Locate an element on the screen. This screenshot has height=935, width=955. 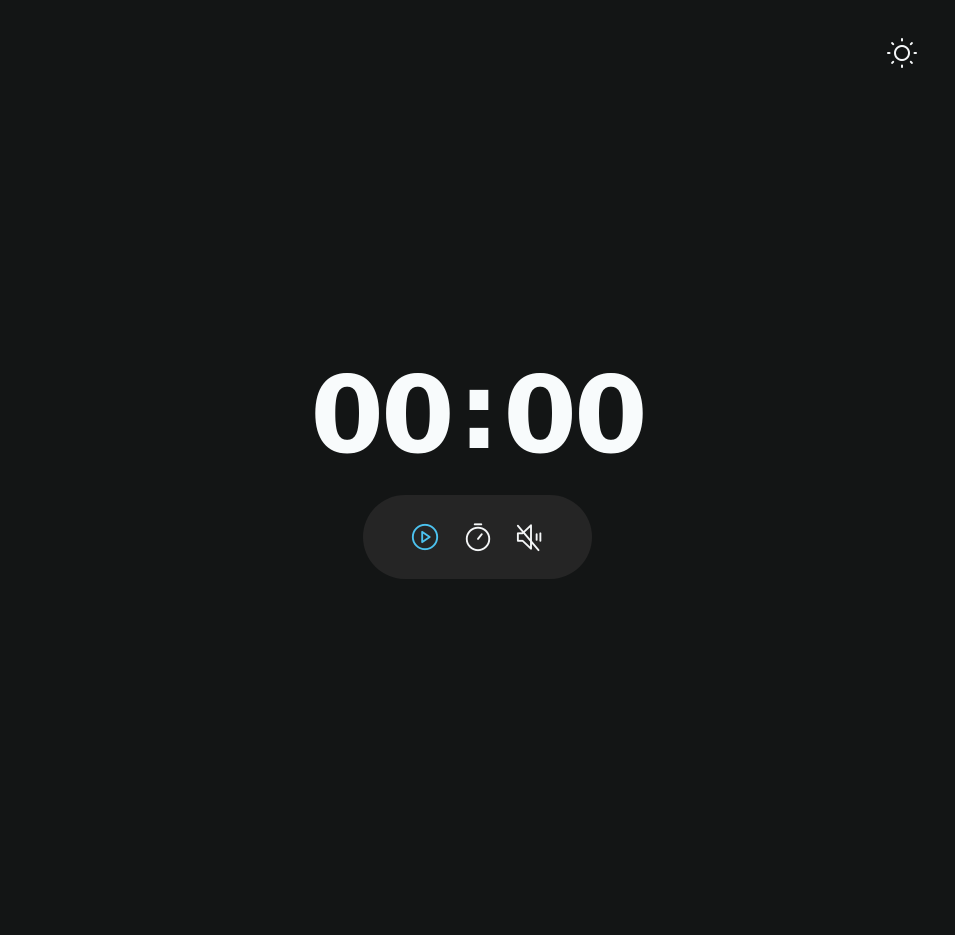
sun-icon is located at coordinates (902, 53).